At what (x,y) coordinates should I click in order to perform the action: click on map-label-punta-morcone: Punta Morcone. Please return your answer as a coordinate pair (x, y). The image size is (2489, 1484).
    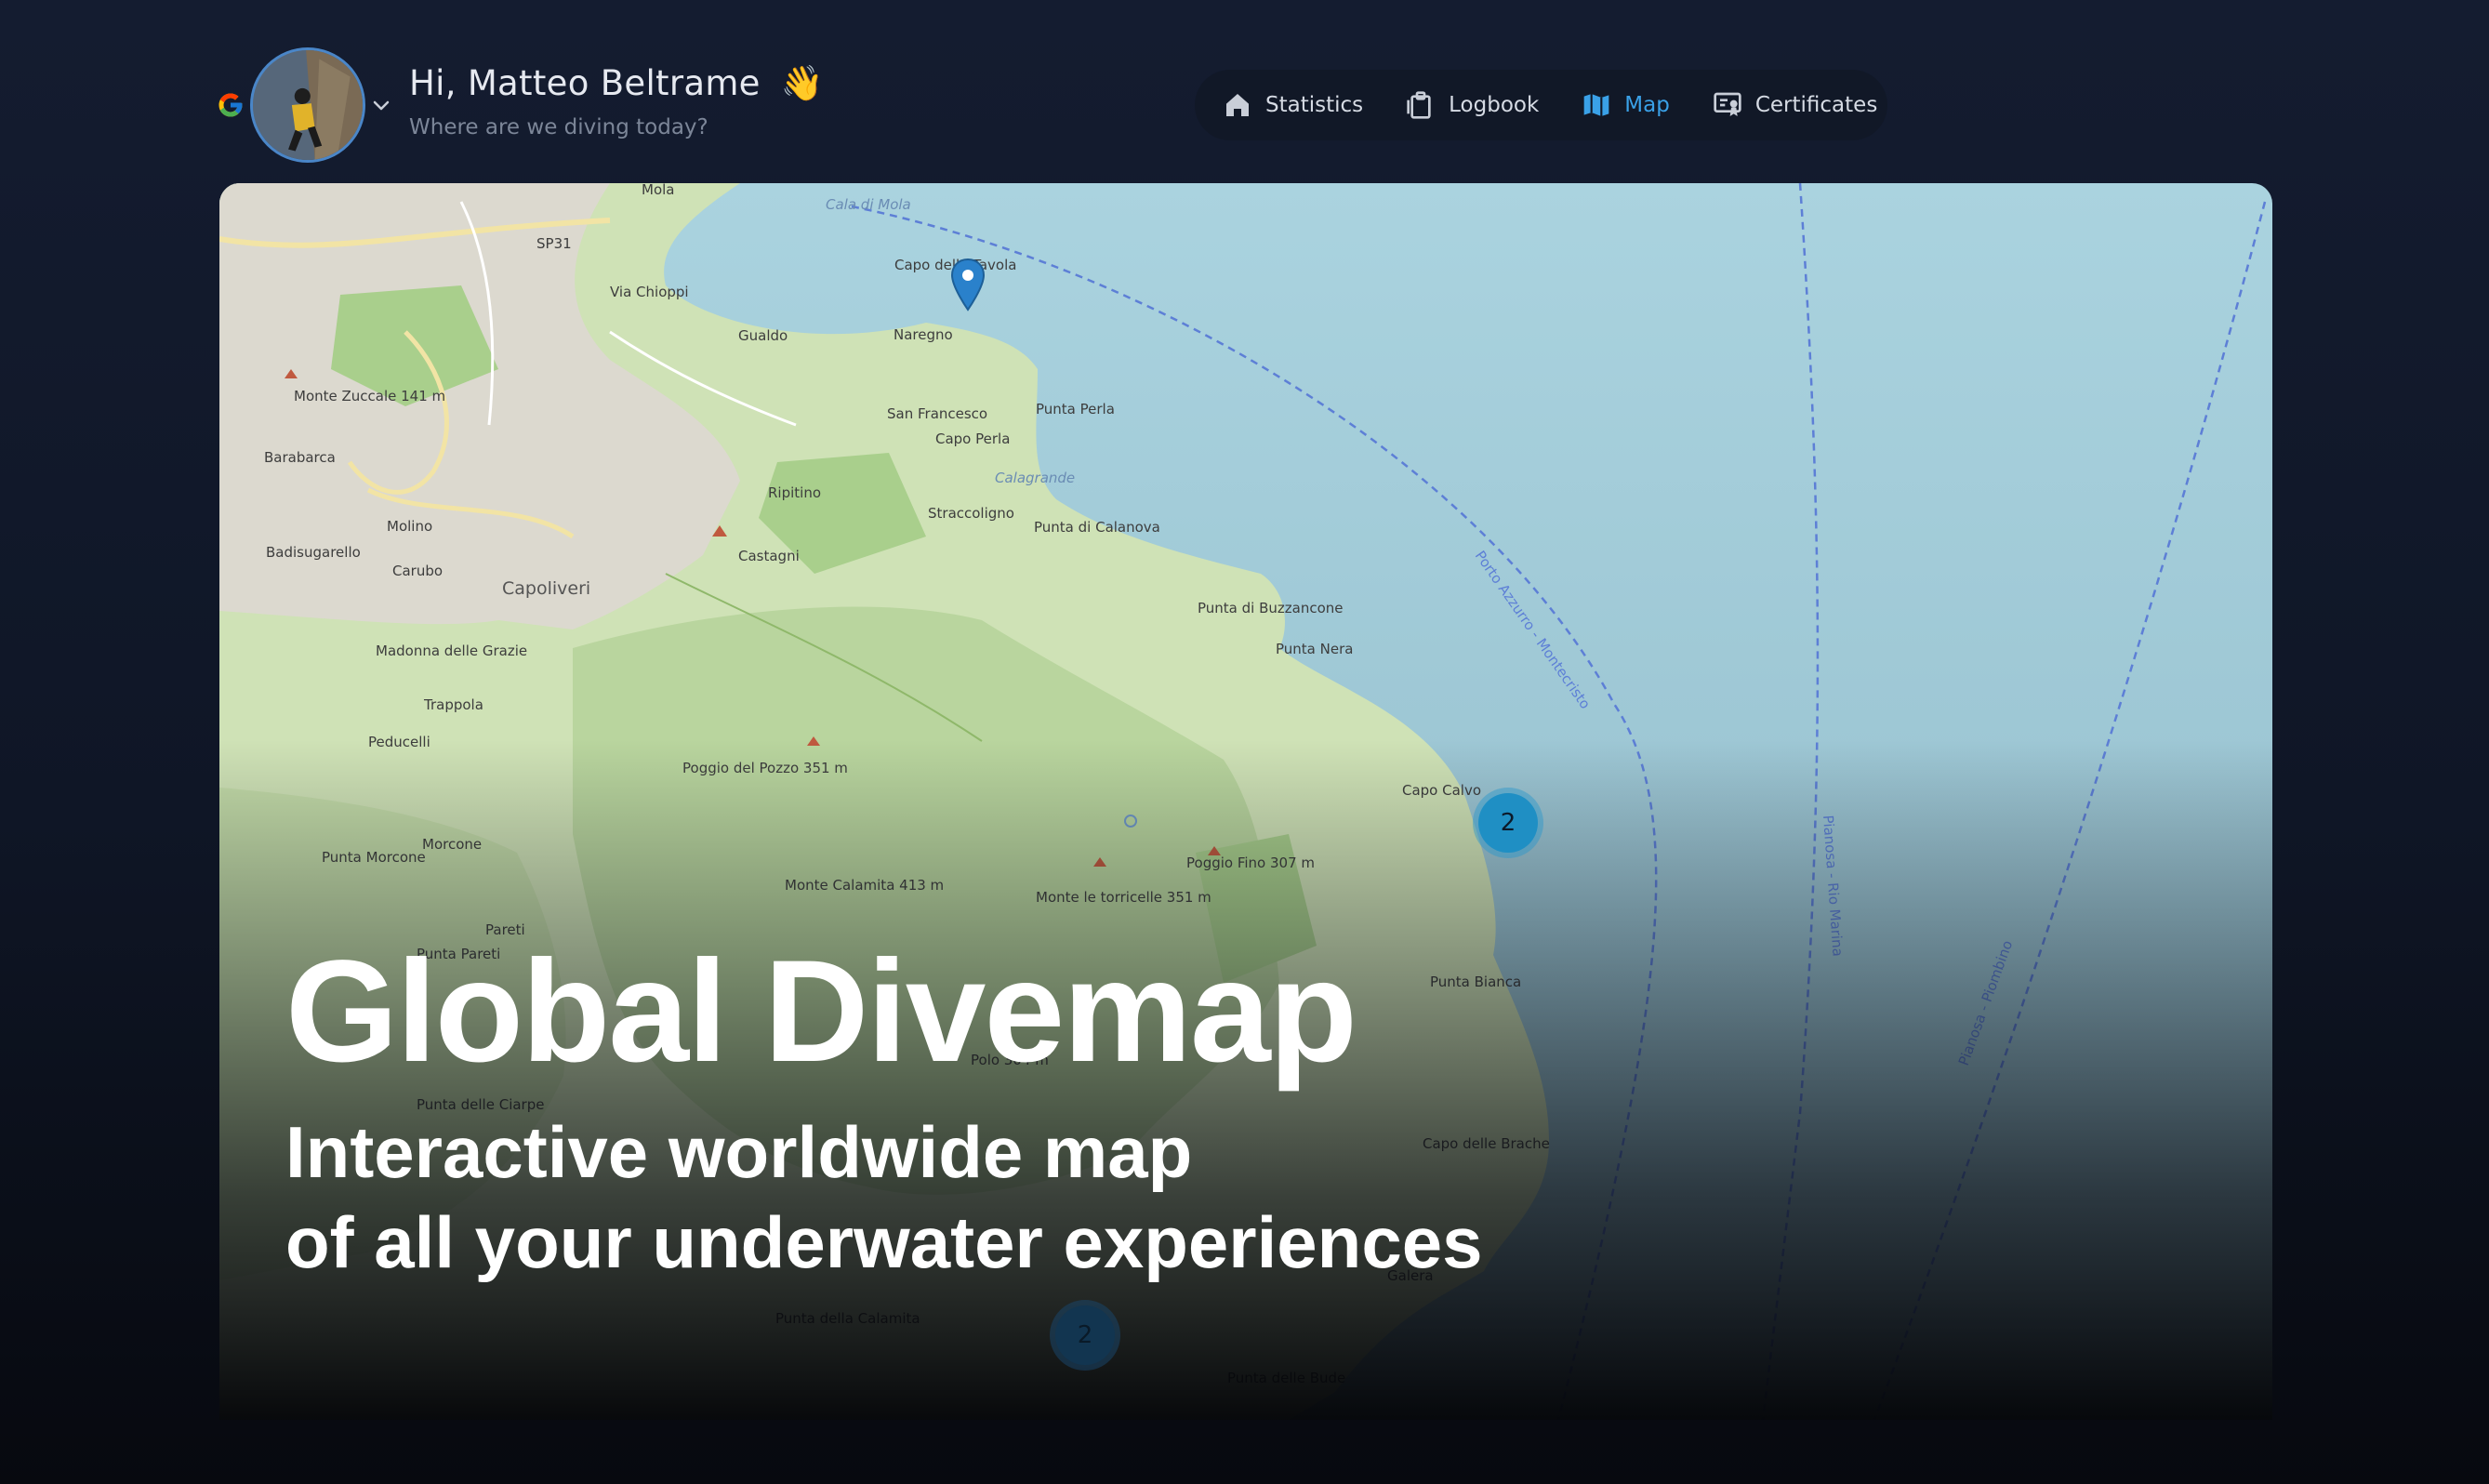
    Looking at the image, I should click on (374, 857).